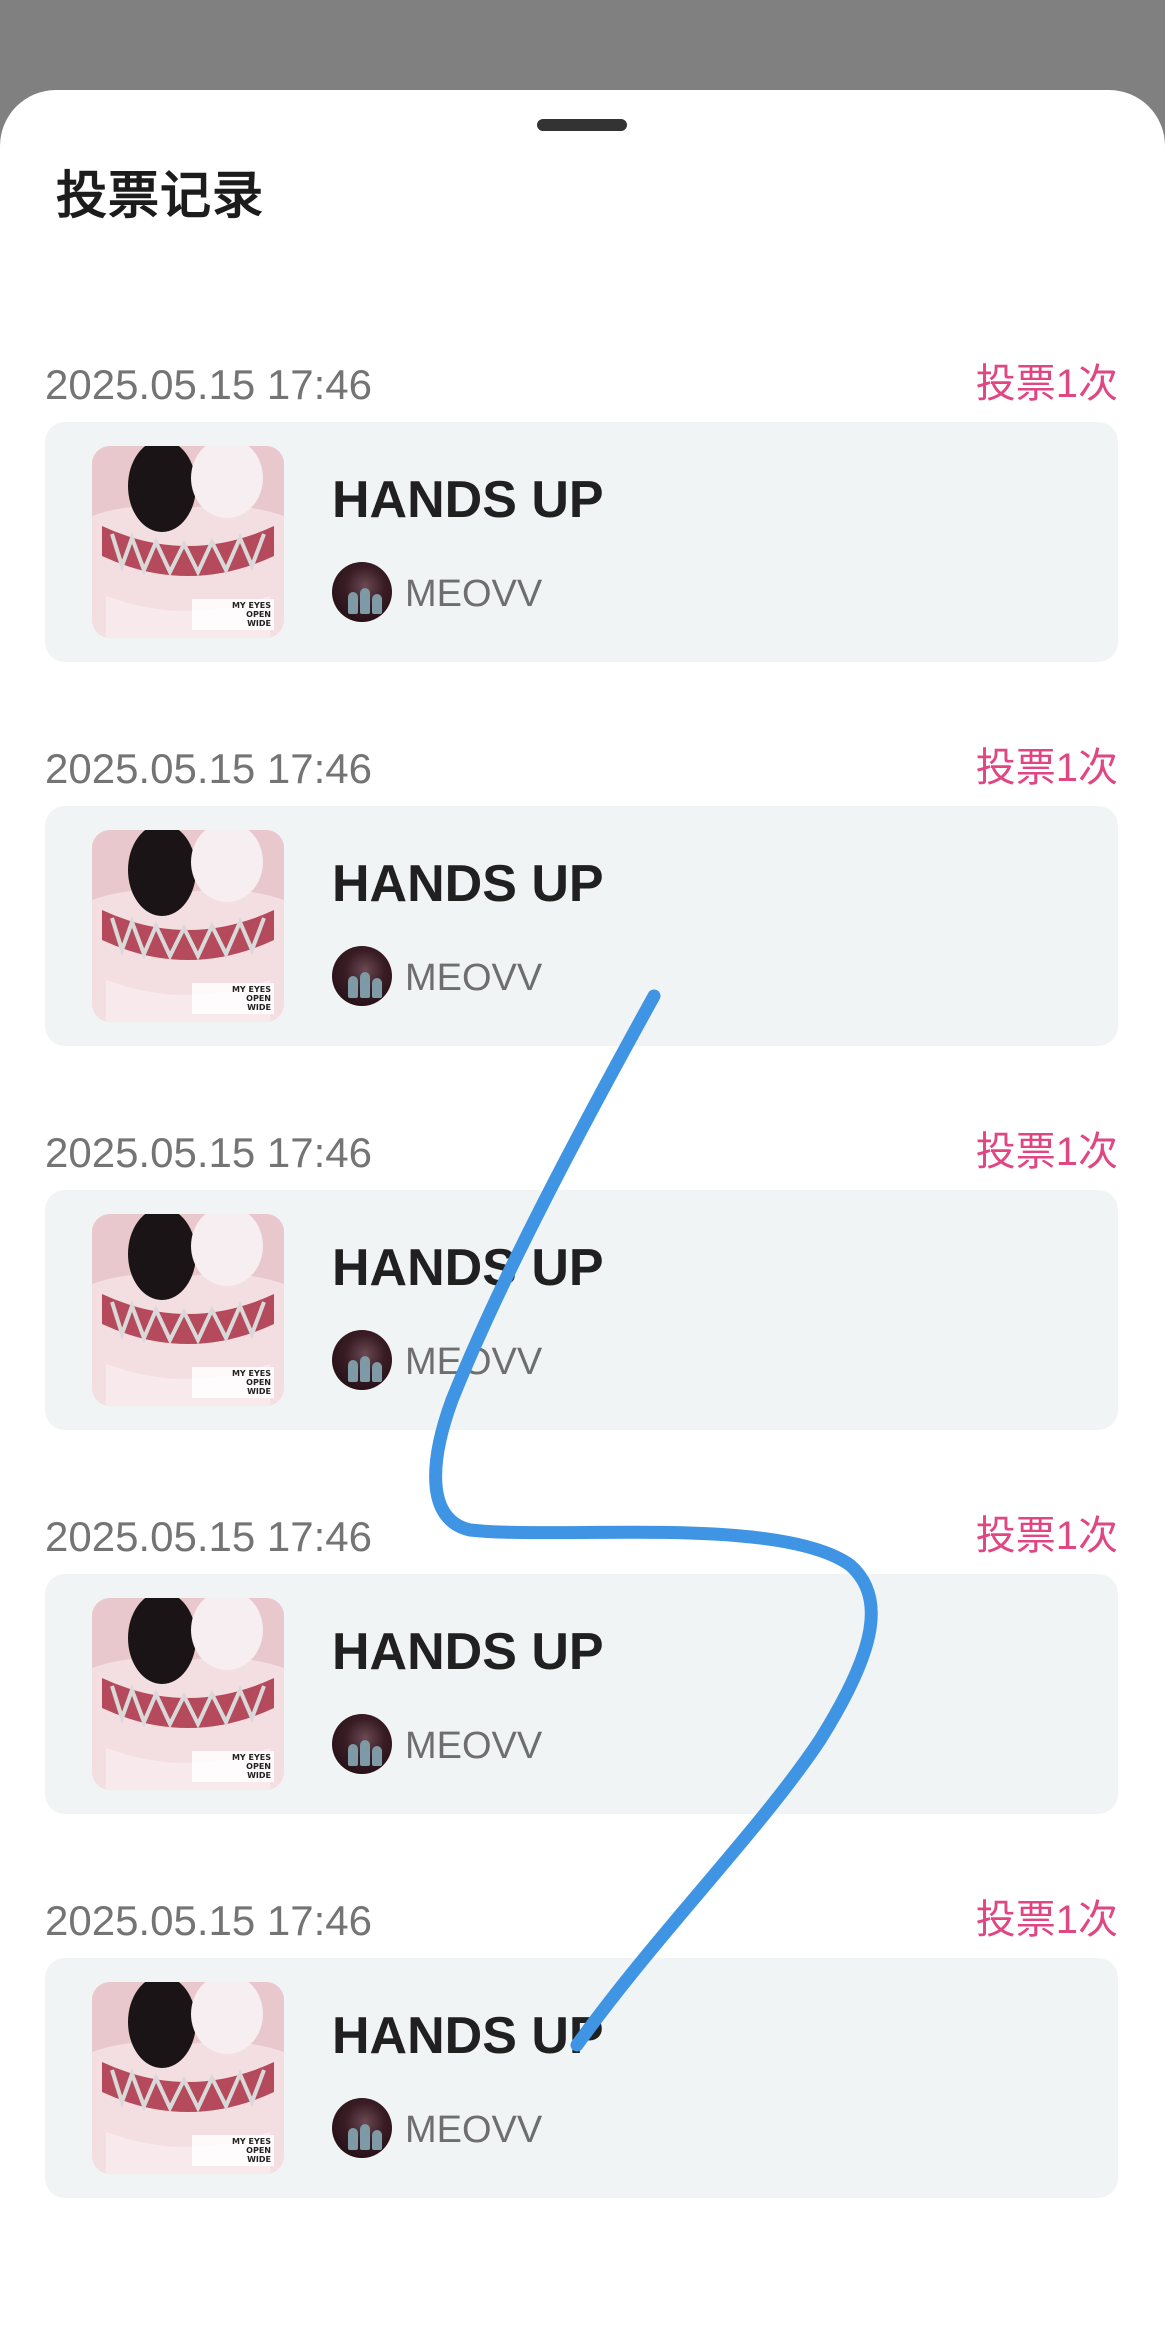 This screenshot has width=1165, height=2350. Describe the element at coordinates (160, 195) in the screenshot. I see `page-title: 投票记录` at that location.